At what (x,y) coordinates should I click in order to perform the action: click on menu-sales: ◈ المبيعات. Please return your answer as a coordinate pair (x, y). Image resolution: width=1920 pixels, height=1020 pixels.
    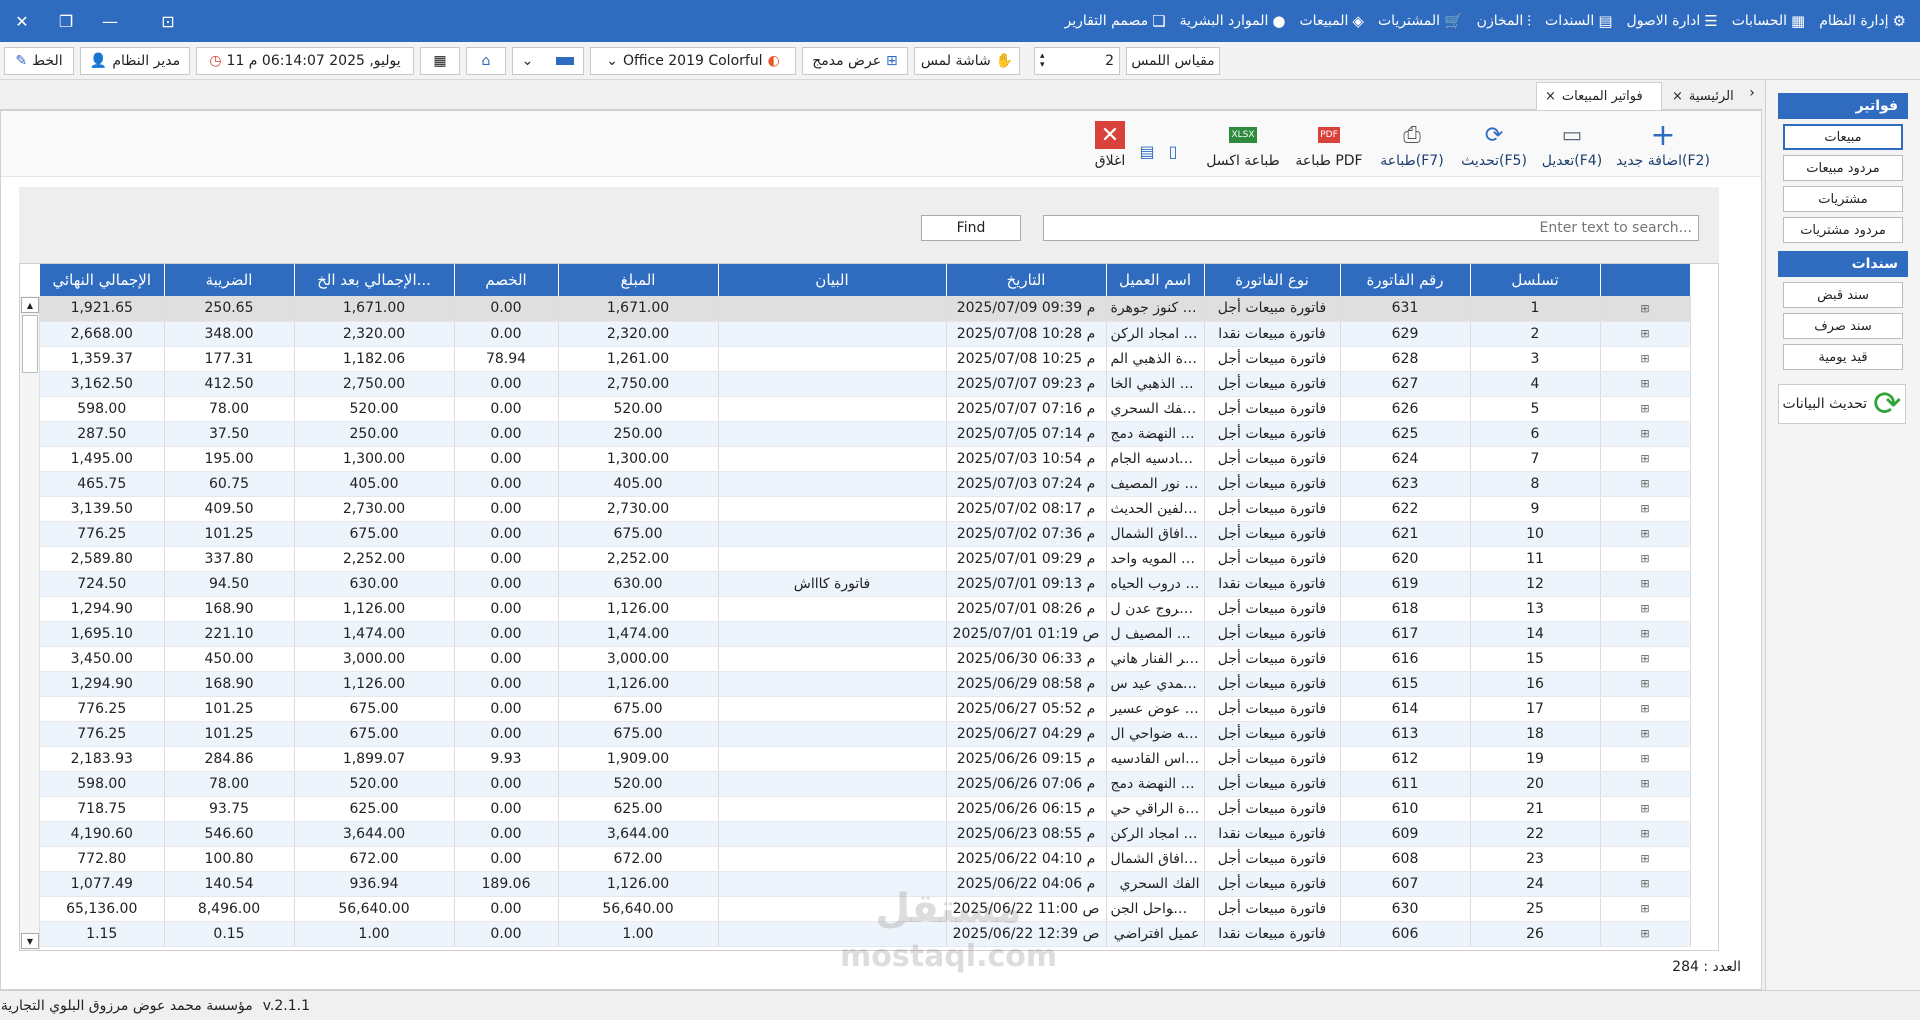
    Looking at the image, I should click on (1332, 21).